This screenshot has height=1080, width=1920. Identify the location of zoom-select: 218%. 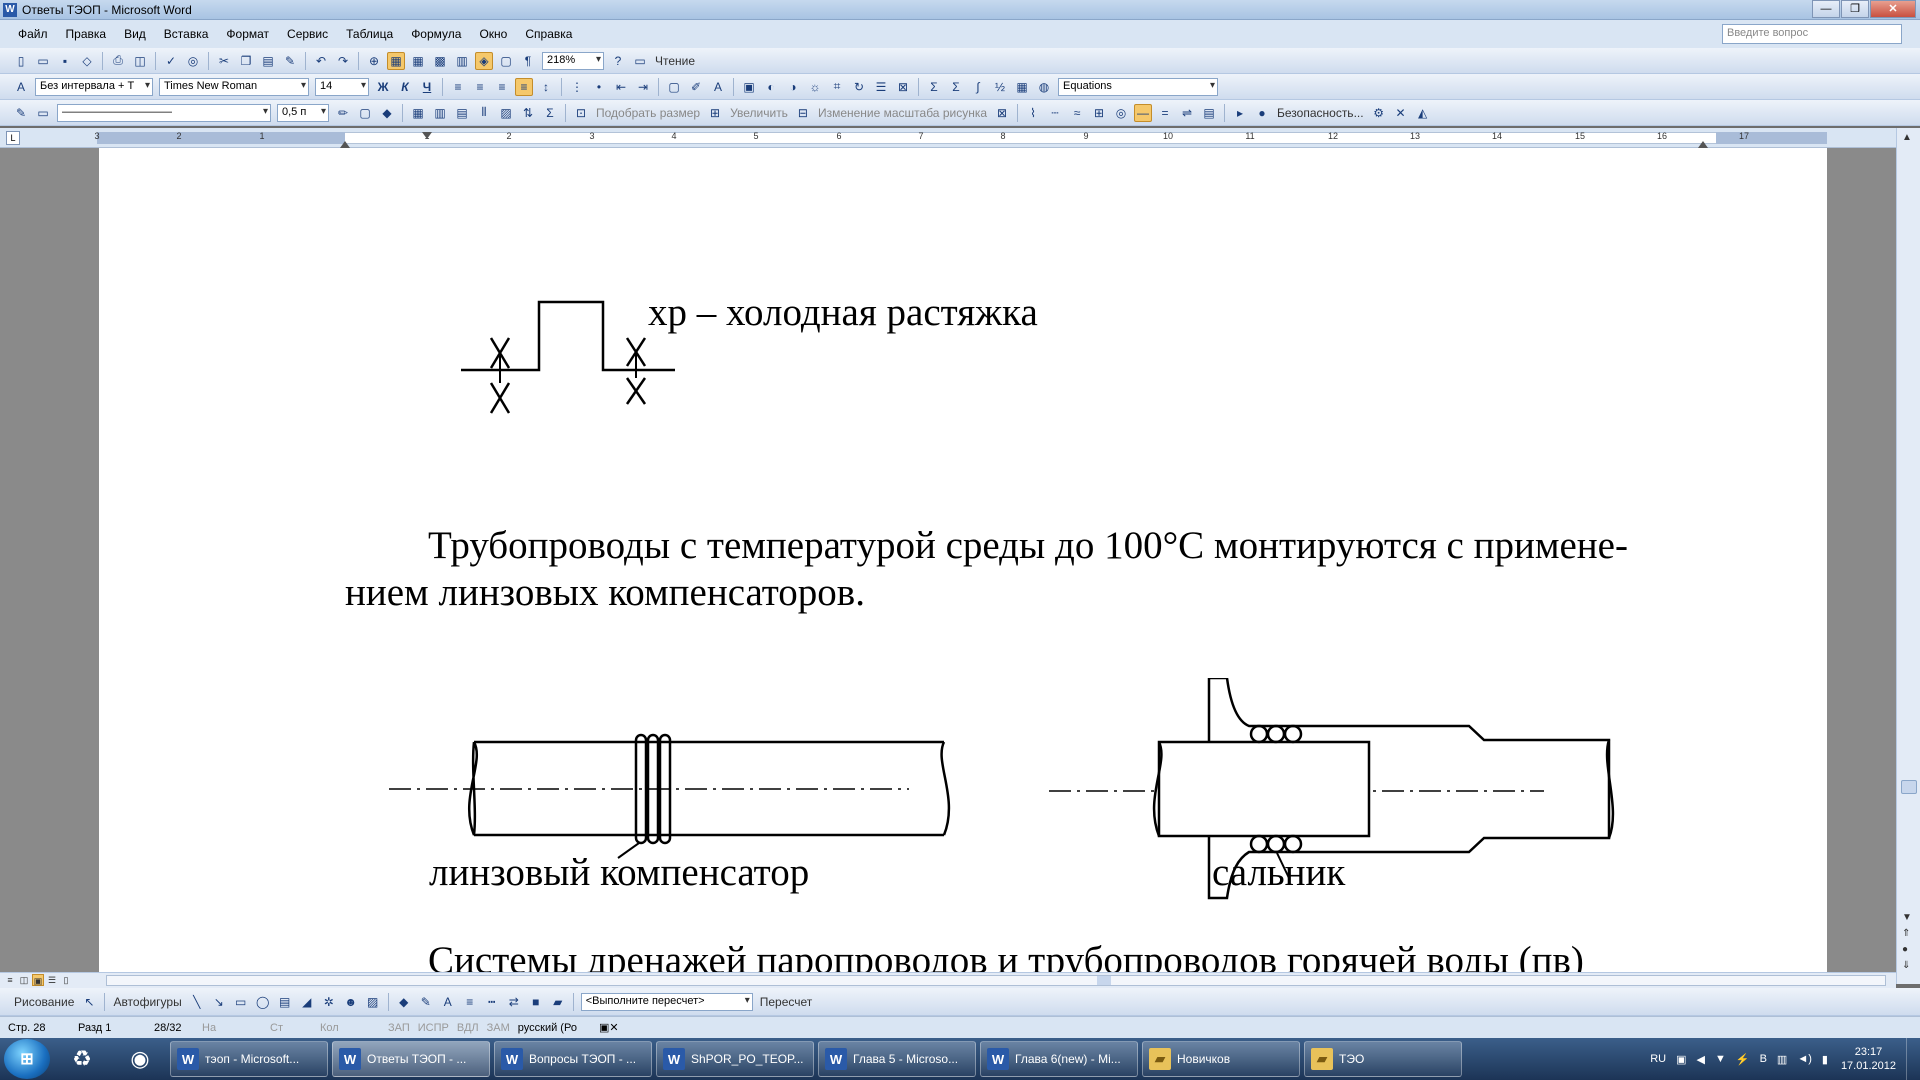
(573, 60).